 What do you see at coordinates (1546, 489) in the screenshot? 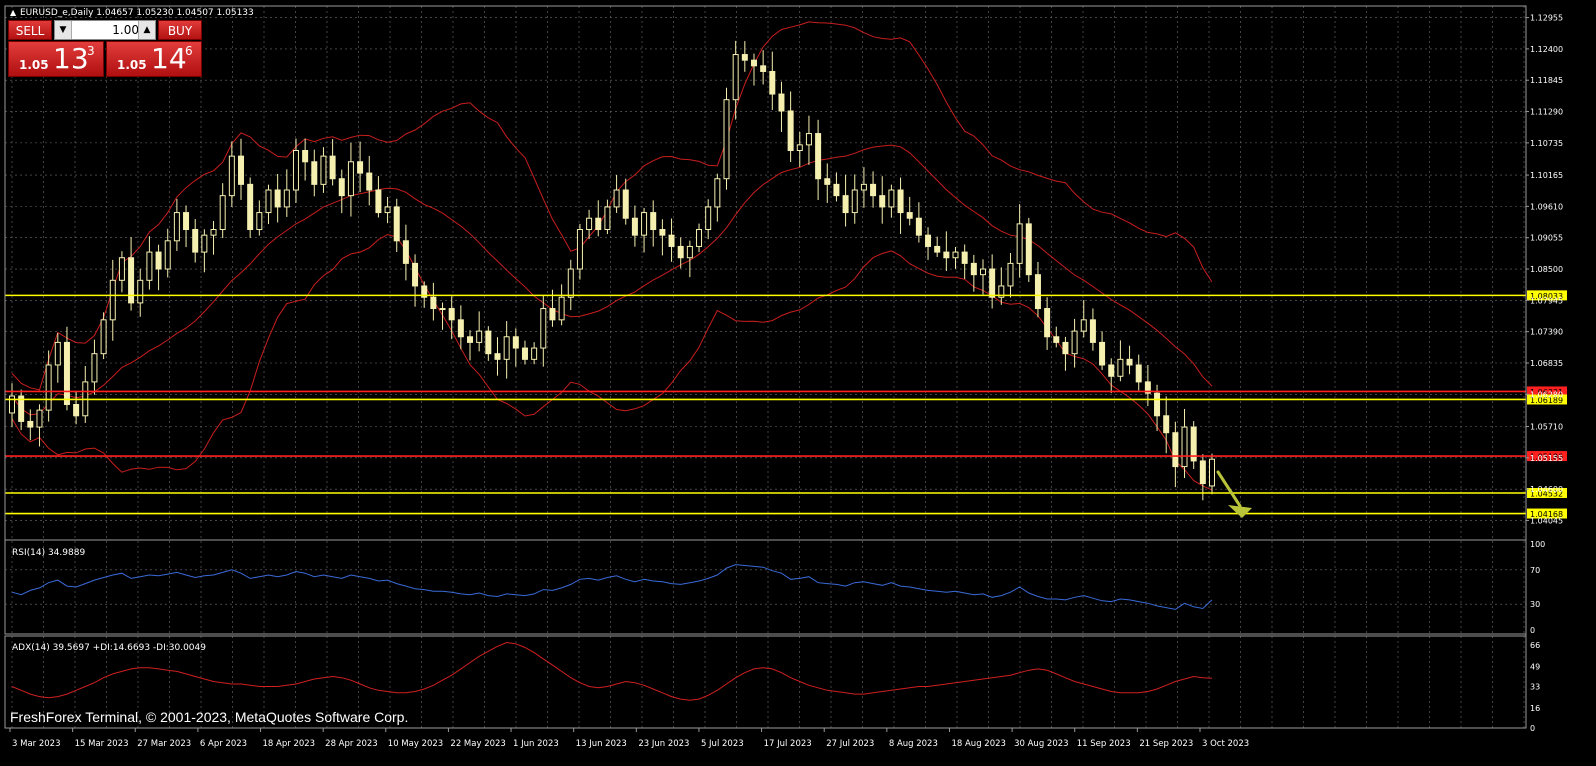
I see `price-tick-label: 1.04600` at bounding box center [1546, 489].